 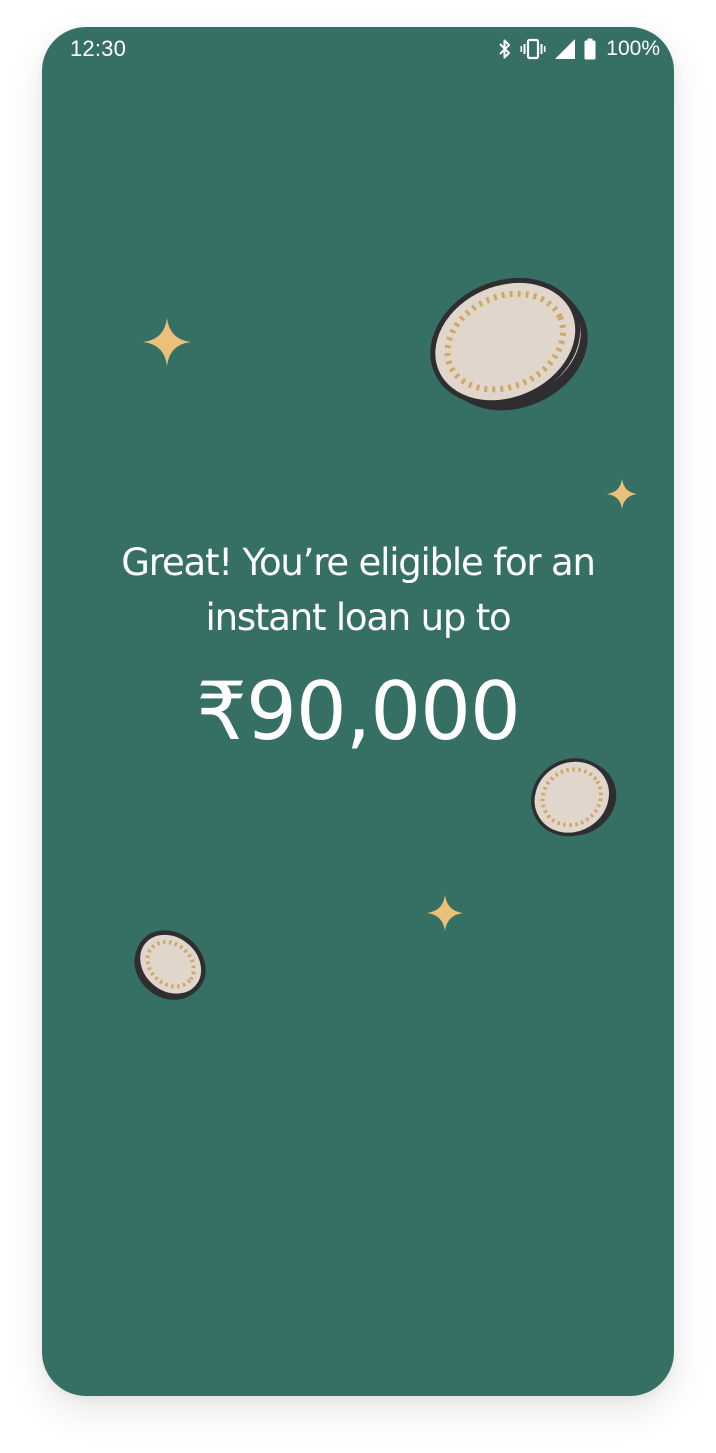 I want to click on eligibility-line-1: Great! You’re eligible for an, so click(x=358, y=562).